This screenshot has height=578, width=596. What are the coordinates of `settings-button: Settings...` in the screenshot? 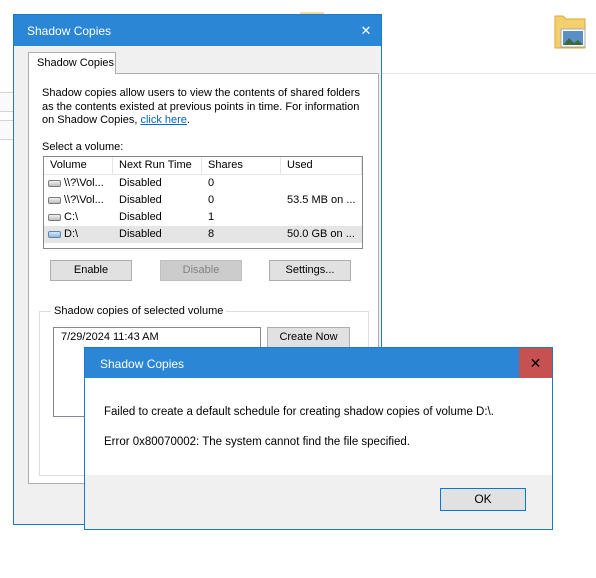 It's located at (310, 270).